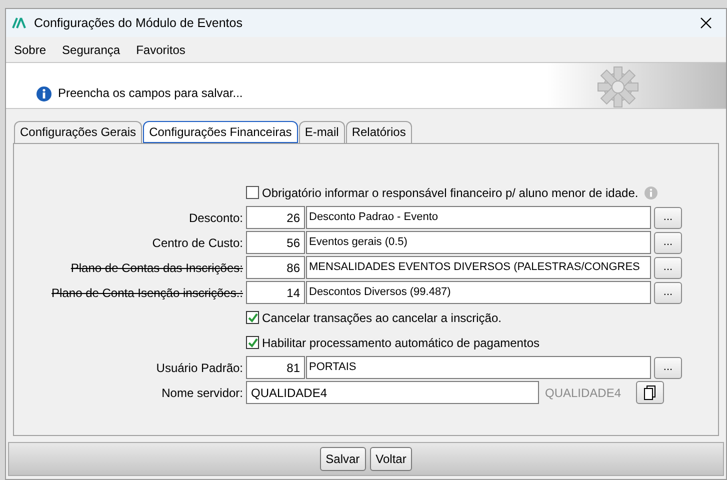 The height and width of the screenshot is (480, 727). Describe the element at coordinates (478, 217) in the screenshot. I see `description-field: Desconto Padrao - Evento` at that location.